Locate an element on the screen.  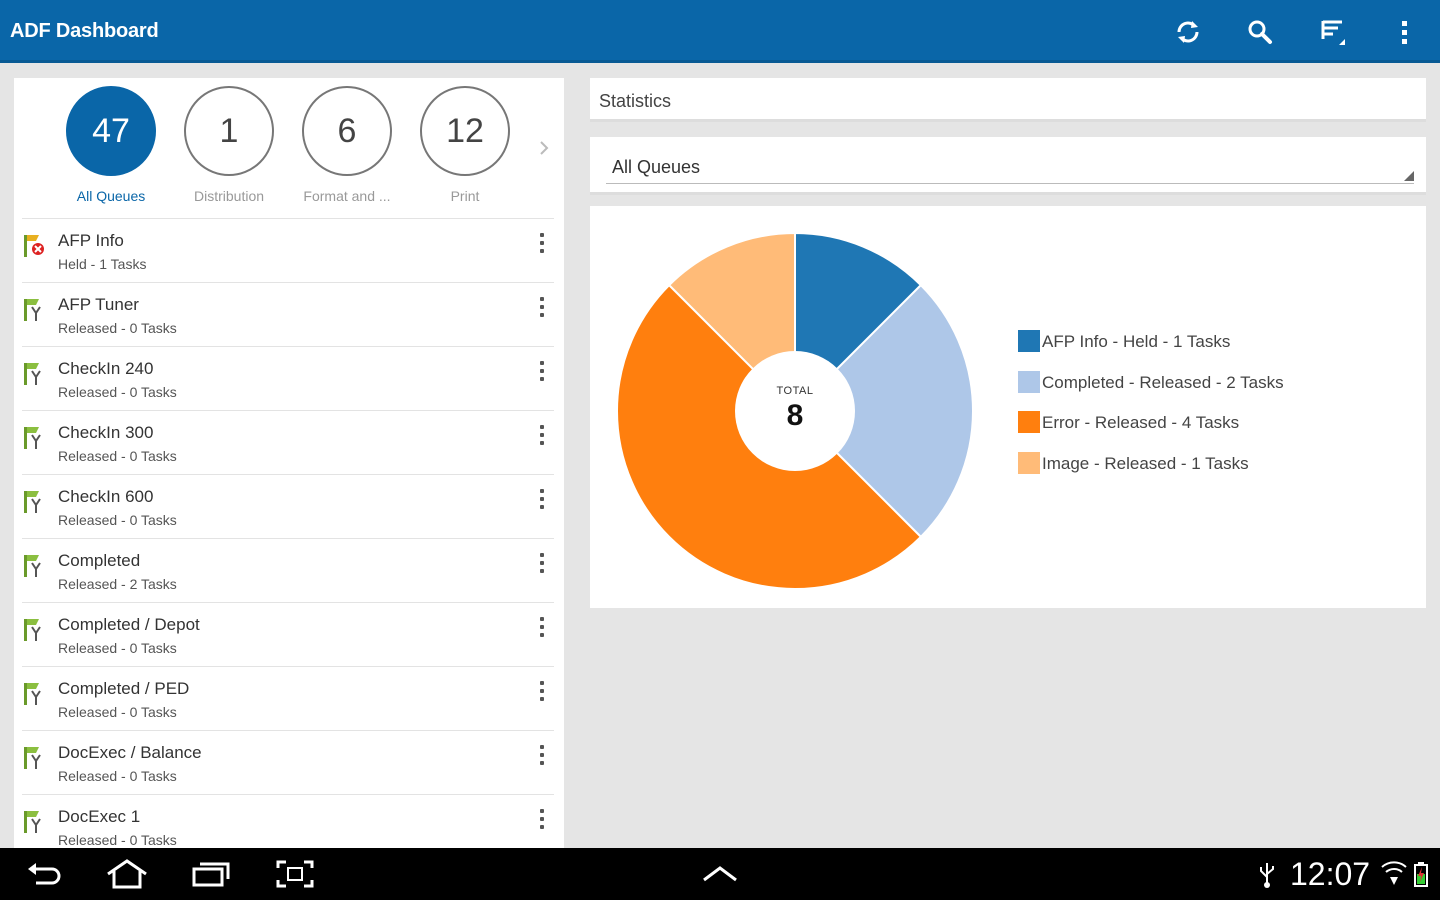
donut-chart is located at coordinates (795, 410).